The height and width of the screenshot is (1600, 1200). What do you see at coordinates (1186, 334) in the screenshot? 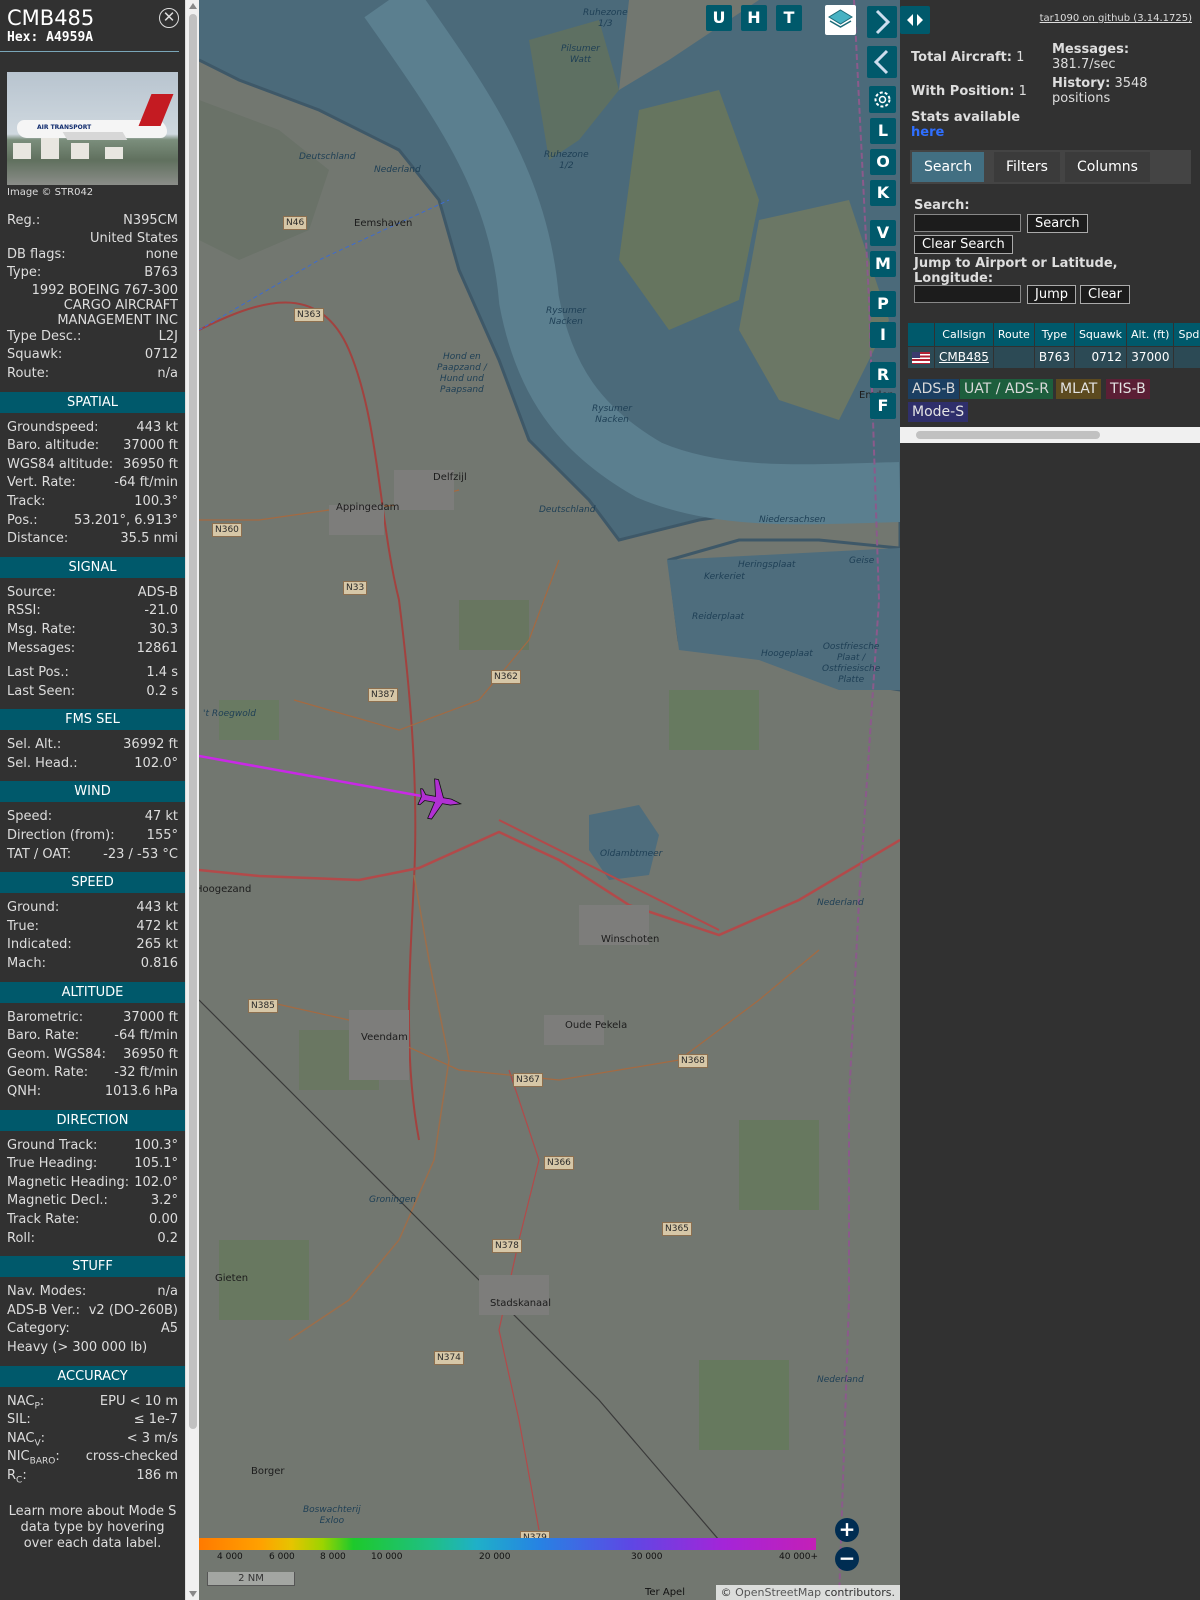
I see `column-spd: Spd.` at bounding box center [1186, 334].